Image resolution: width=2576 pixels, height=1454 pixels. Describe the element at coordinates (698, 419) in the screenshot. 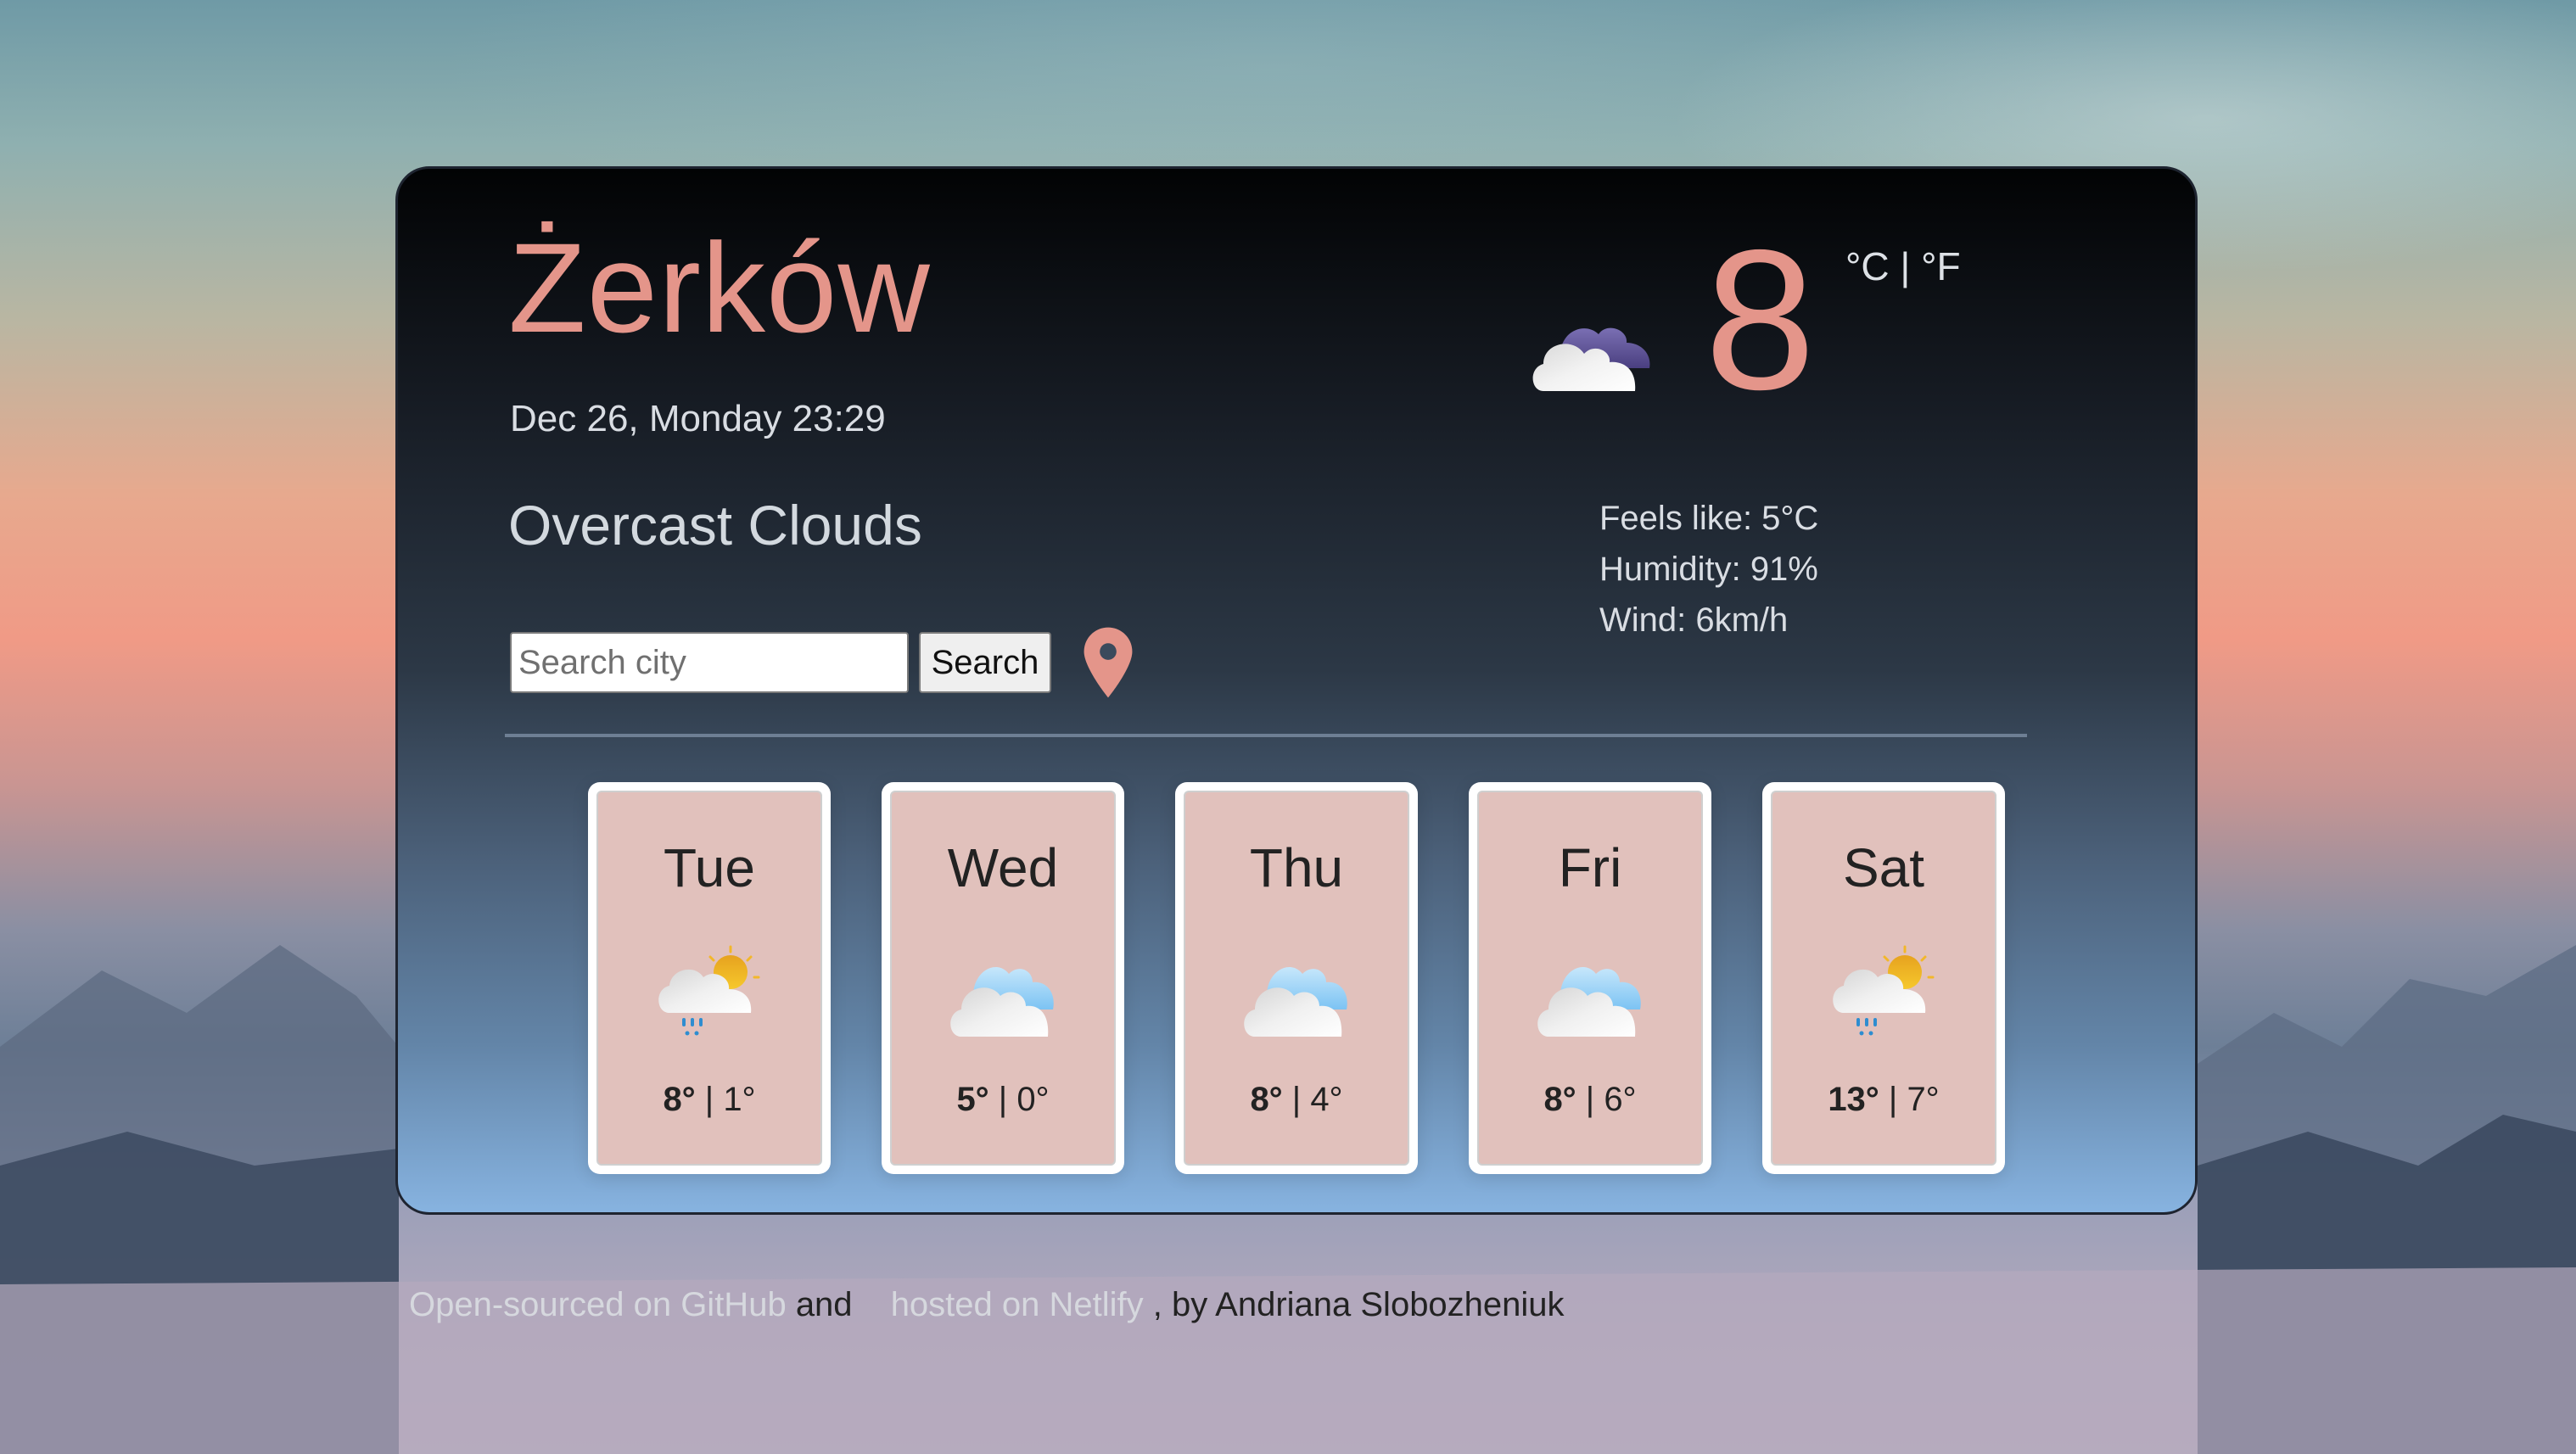

I see `date-time: Dec 26, Monday 23:29` at that location.